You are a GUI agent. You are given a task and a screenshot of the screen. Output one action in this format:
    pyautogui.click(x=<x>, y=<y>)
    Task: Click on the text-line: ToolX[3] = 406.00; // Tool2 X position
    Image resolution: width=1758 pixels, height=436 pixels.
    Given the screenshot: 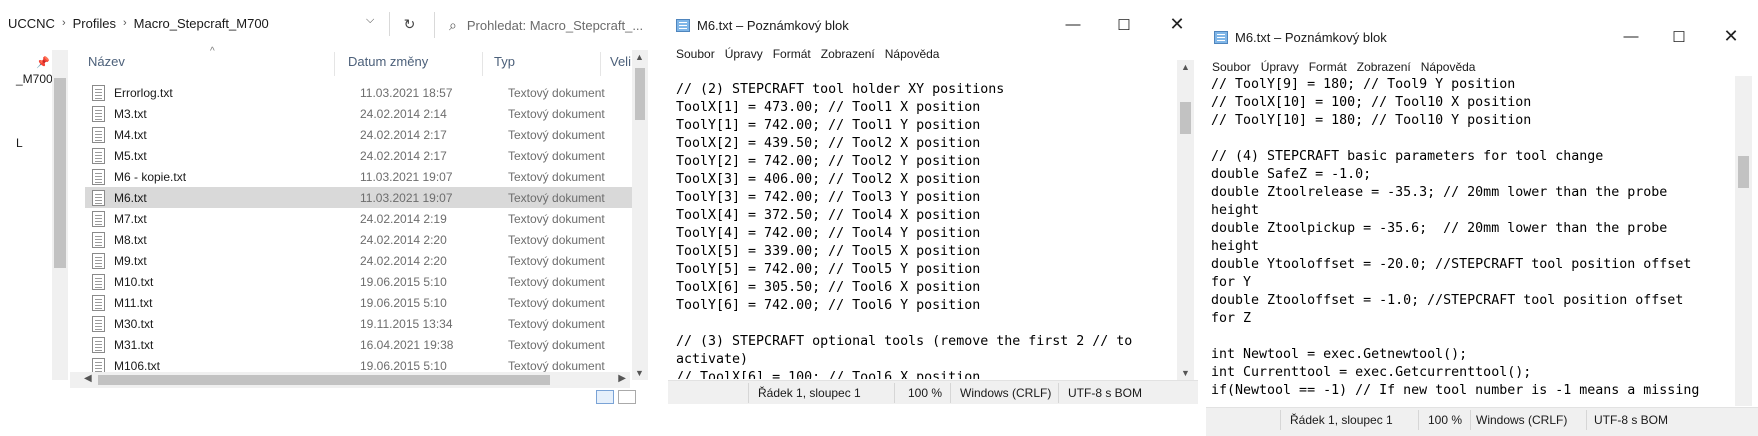 What is the action you would take?
    pyautogui.click(x=828, y=179)
    